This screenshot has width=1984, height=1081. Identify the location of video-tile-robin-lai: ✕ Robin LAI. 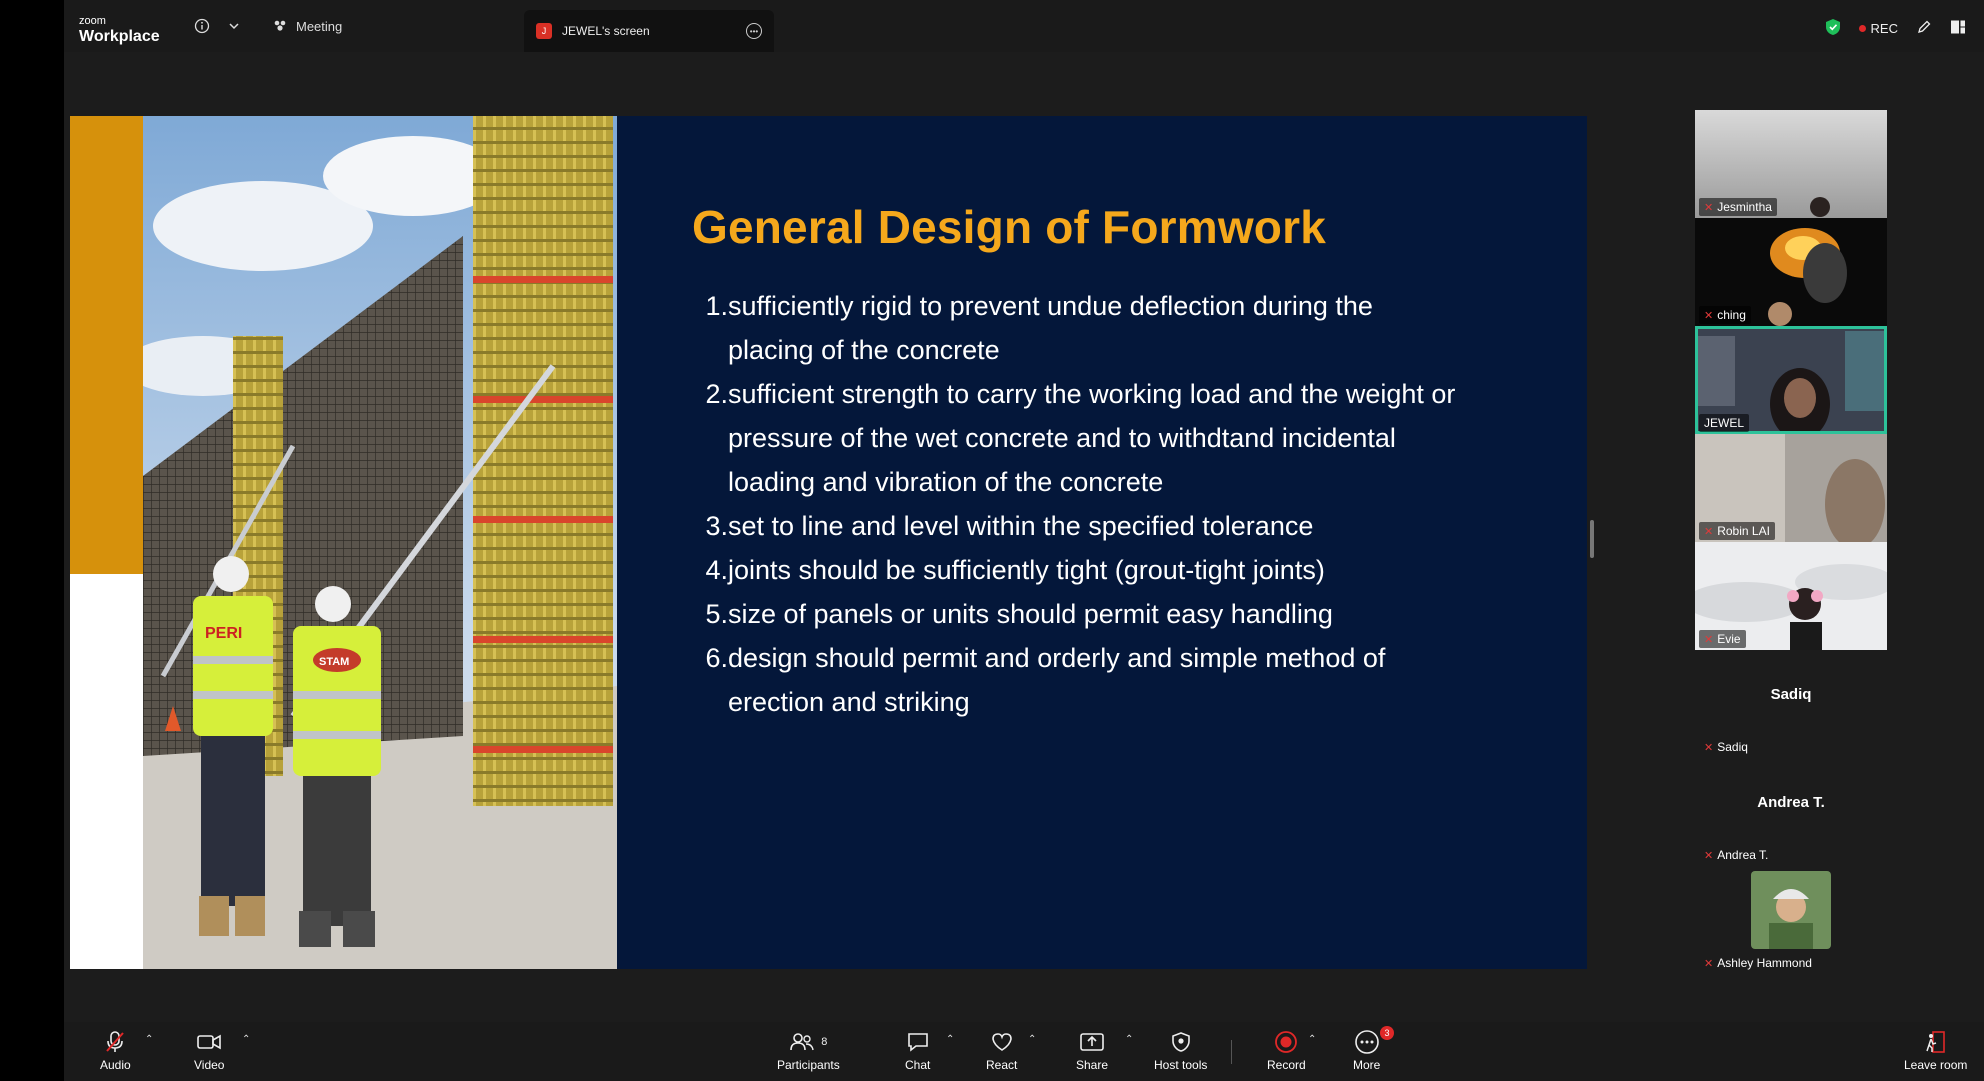
(1791, 488).